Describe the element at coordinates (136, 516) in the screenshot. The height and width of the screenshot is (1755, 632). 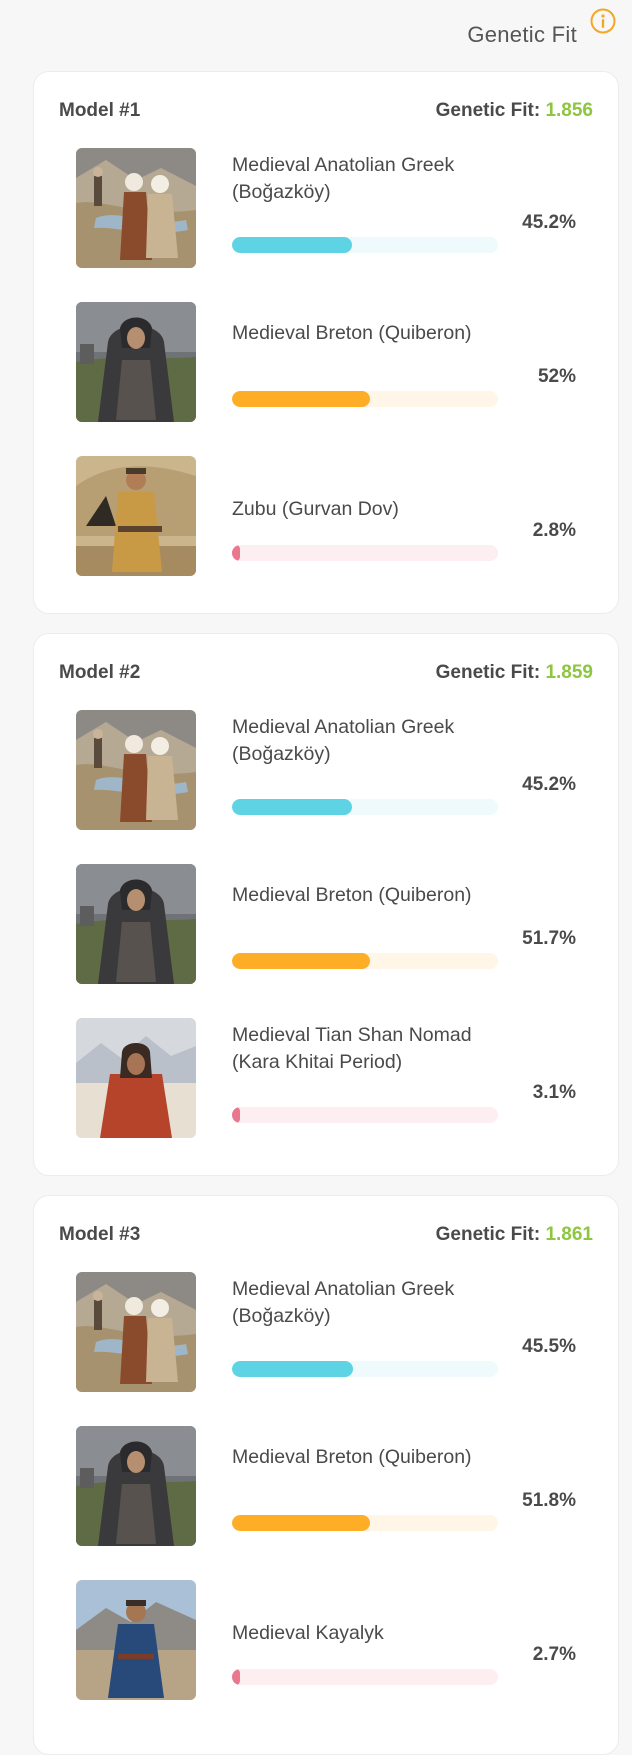
I see `nomad-by-yurt-illustration` at that location.